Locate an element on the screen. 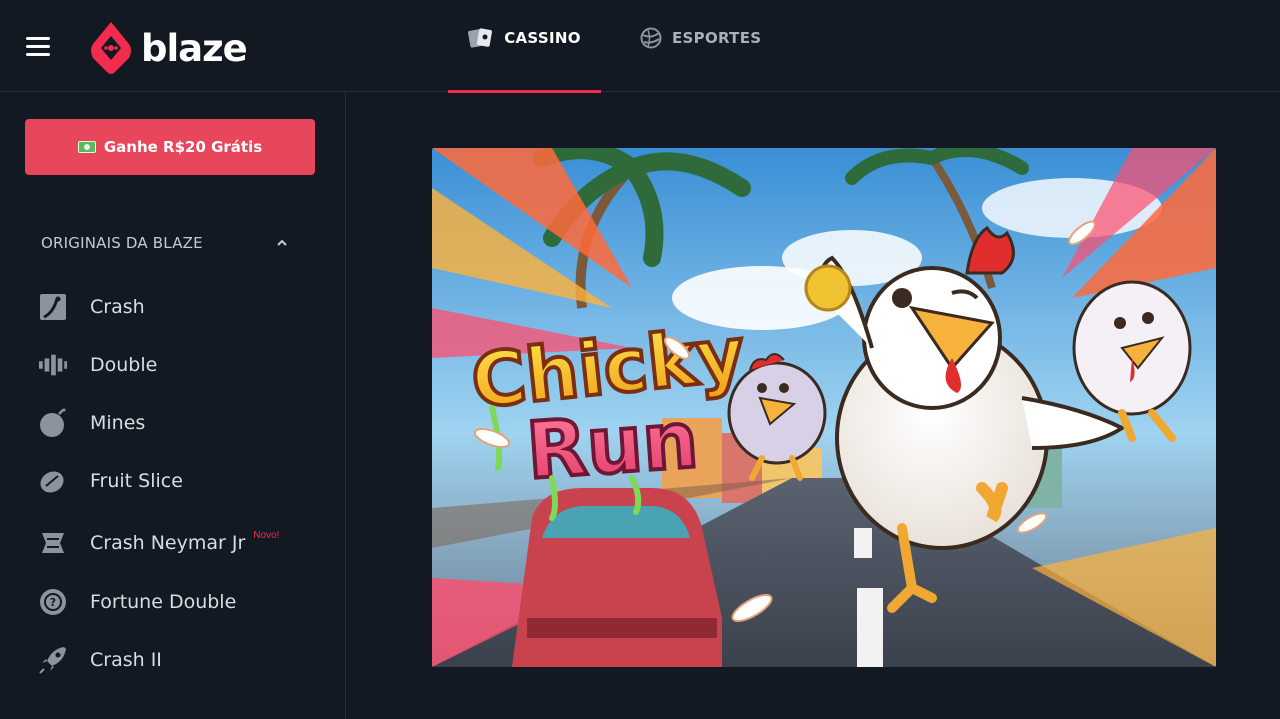 Image resolution: width=1280 pixels, height=719 pixels. promo-button: Ganhe R$20 Grátis is located at coordinates (170, 147).